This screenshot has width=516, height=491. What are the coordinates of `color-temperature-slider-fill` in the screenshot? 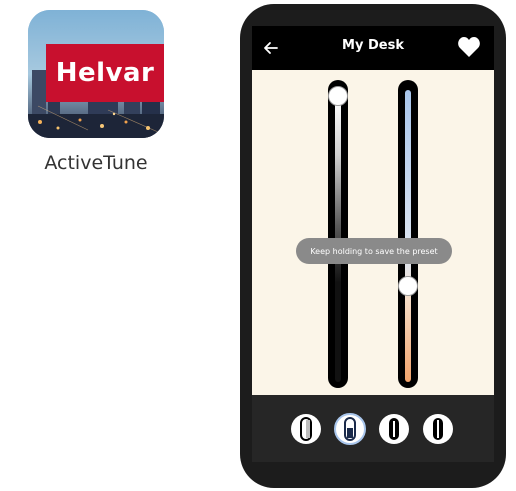 It's located at (408, 236).